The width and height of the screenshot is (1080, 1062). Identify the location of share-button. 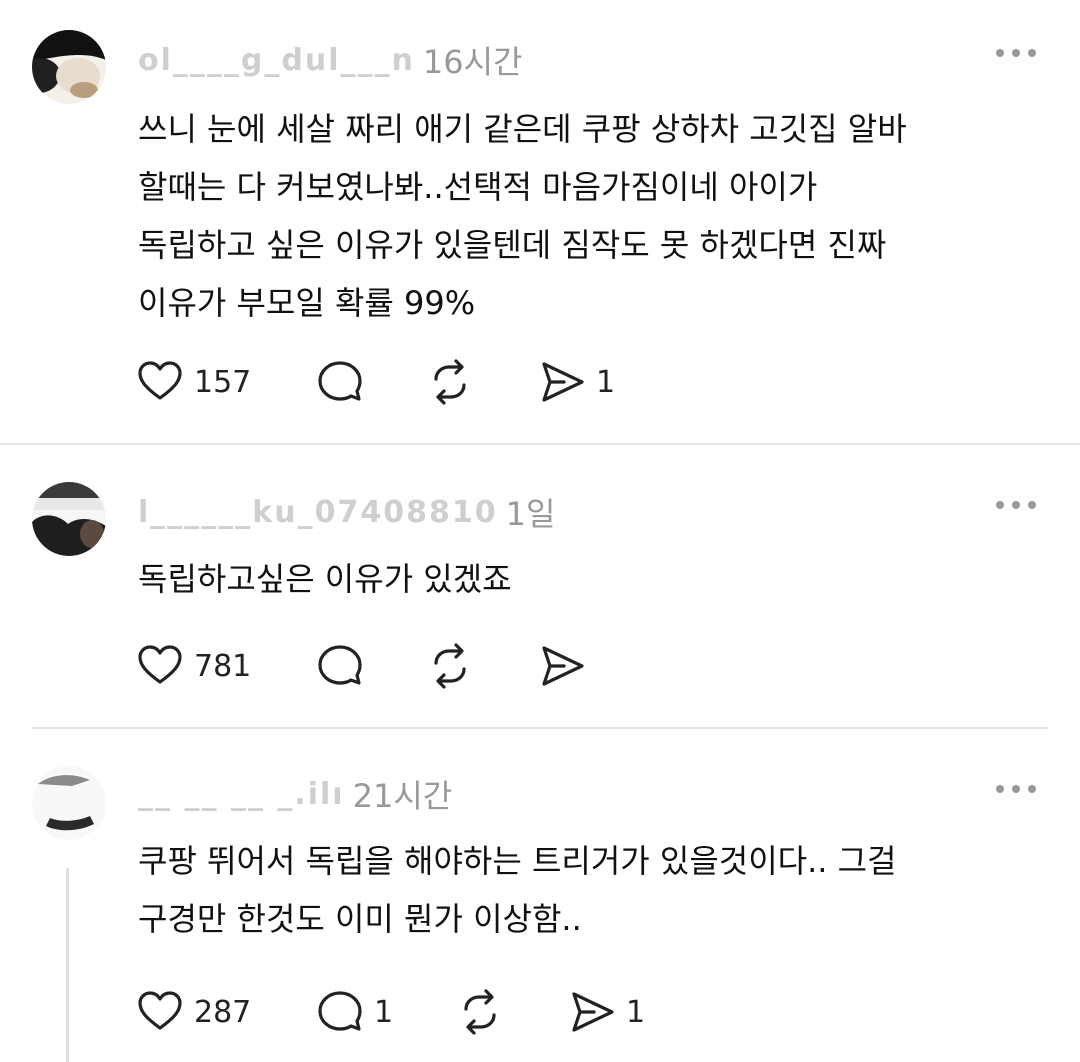
(562, 666).